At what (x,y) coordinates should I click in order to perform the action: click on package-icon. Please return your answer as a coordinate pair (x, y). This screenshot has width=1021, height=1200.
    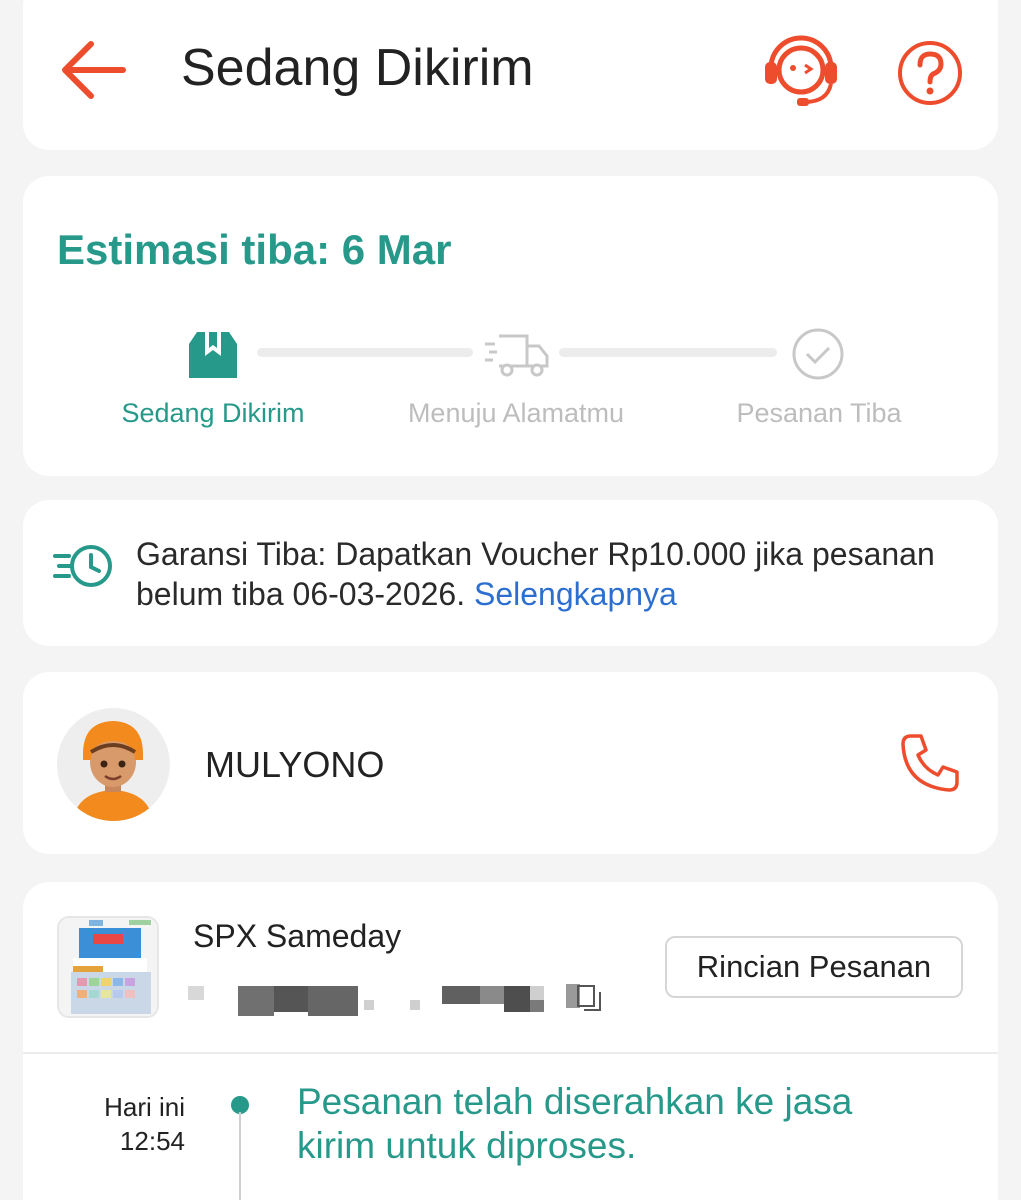
    Looking at the image, I should click on (218, 356).